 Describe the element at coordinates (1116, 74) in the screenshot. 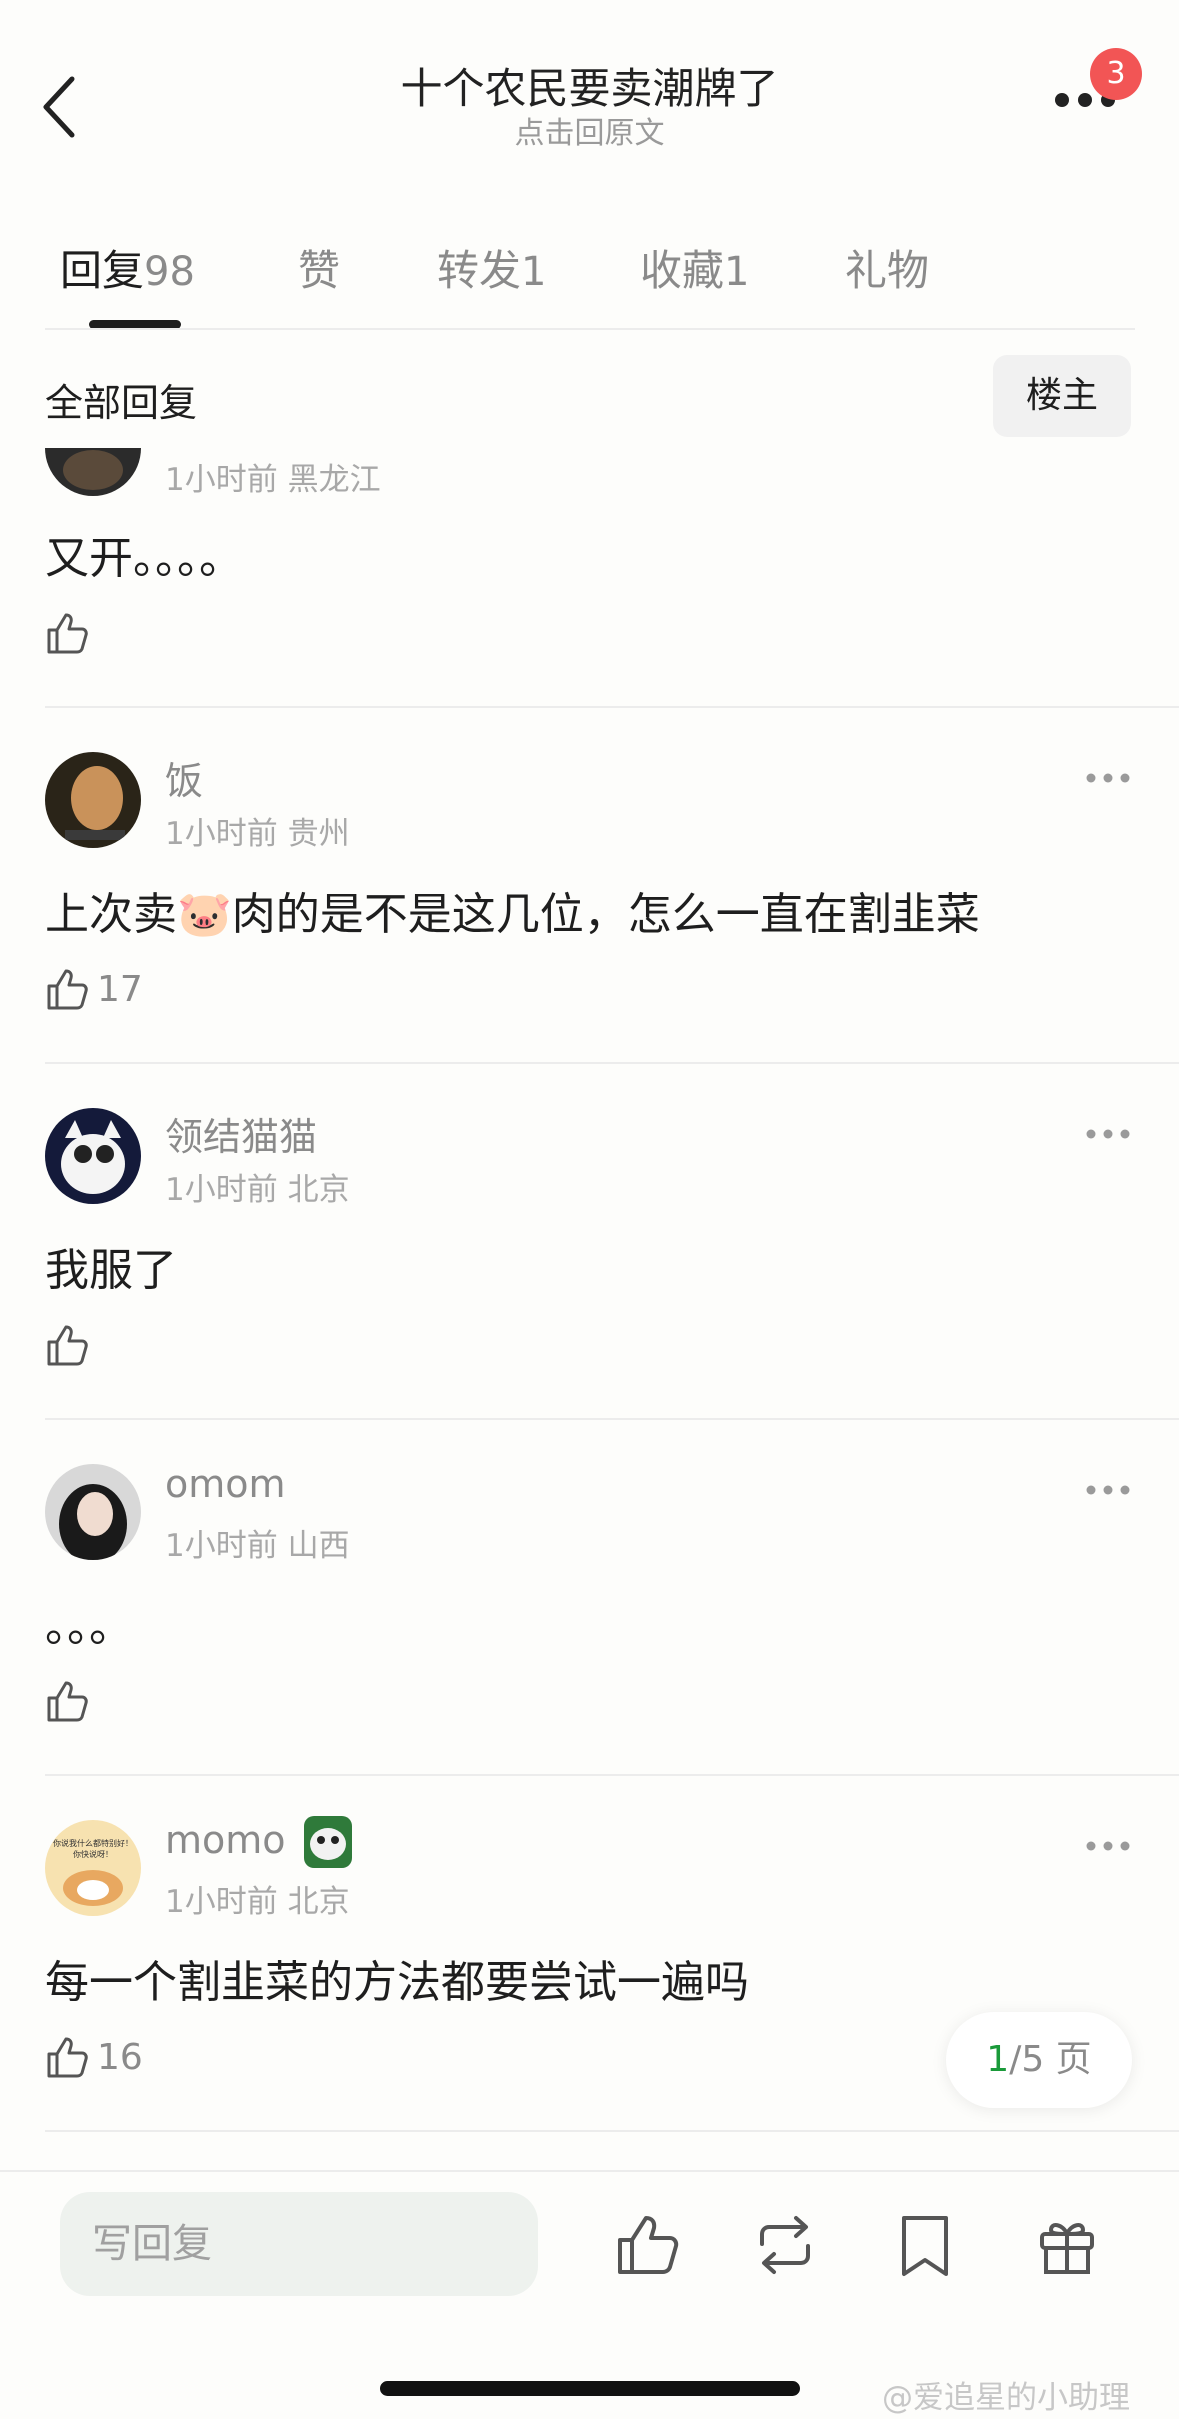

I see `notification-badge: 3` at that location.